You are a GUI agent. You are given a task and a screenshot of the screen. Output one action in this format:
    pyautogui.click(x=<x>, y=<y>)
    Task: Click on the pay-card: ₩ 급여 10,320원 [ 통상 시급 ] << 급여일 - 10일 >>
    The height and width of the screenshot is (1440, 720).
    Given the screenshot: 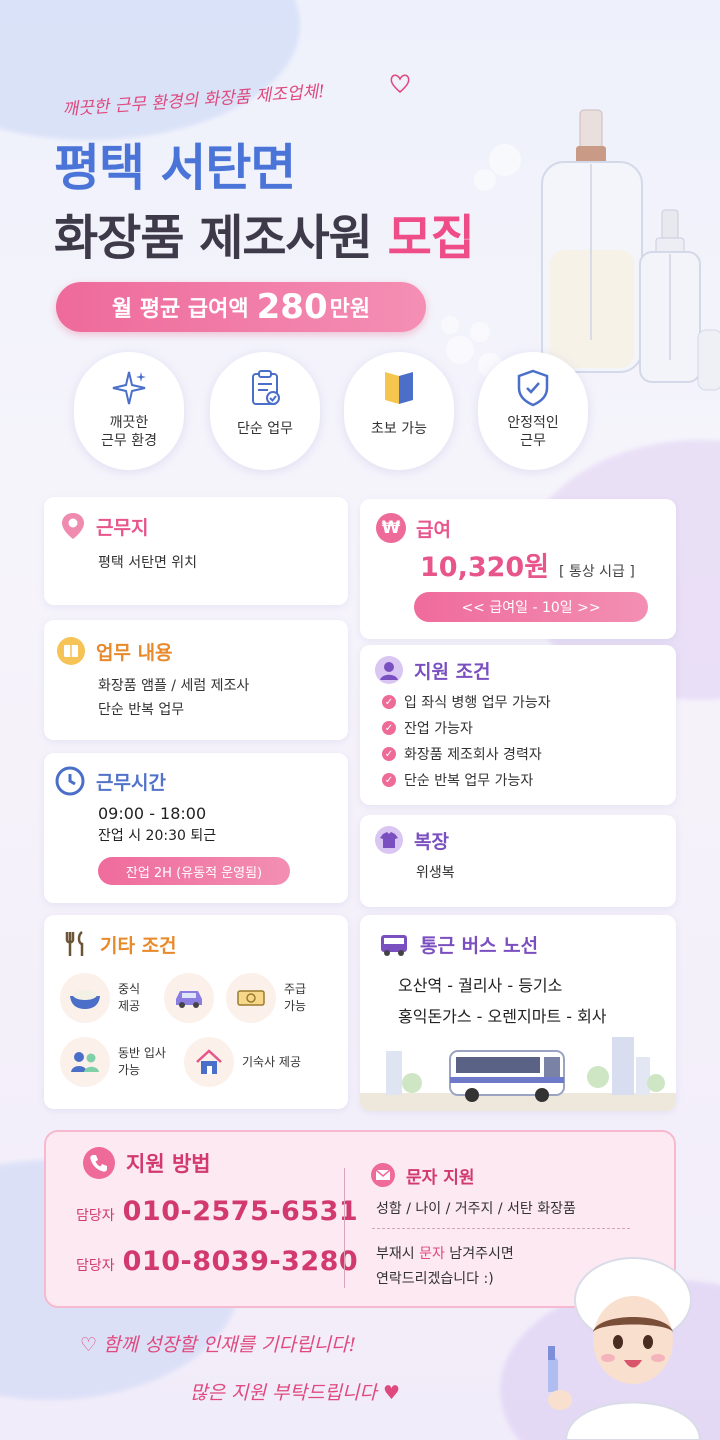 What is the action you would take?
    pyautogui.click(x=518, y=569)
    